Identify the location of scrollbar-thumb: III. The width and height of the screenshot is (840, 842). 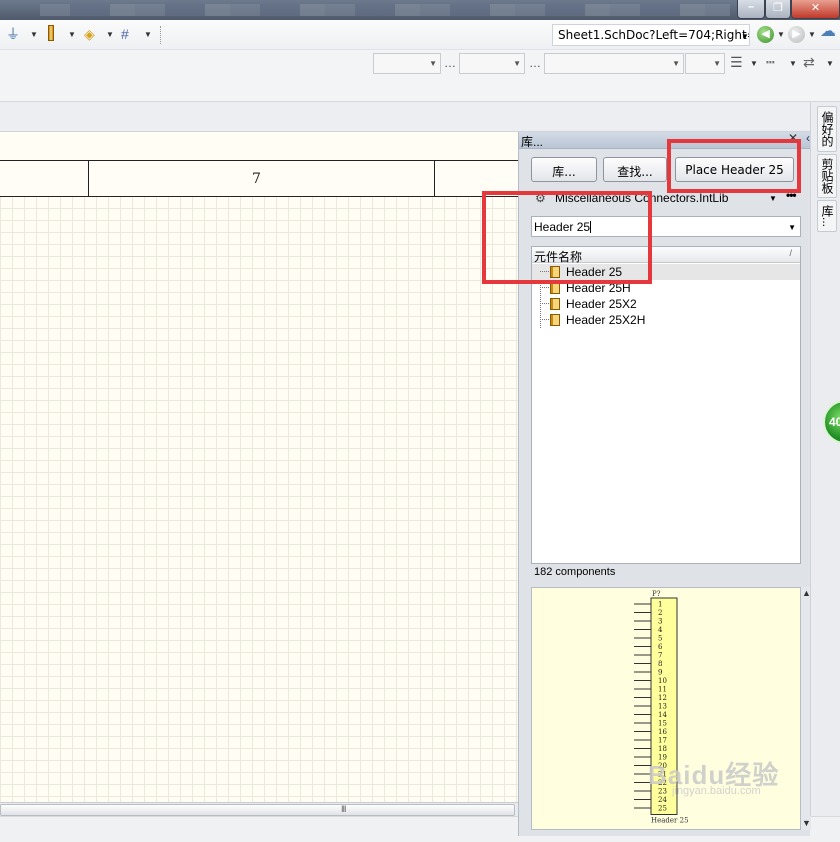
(257, 810).